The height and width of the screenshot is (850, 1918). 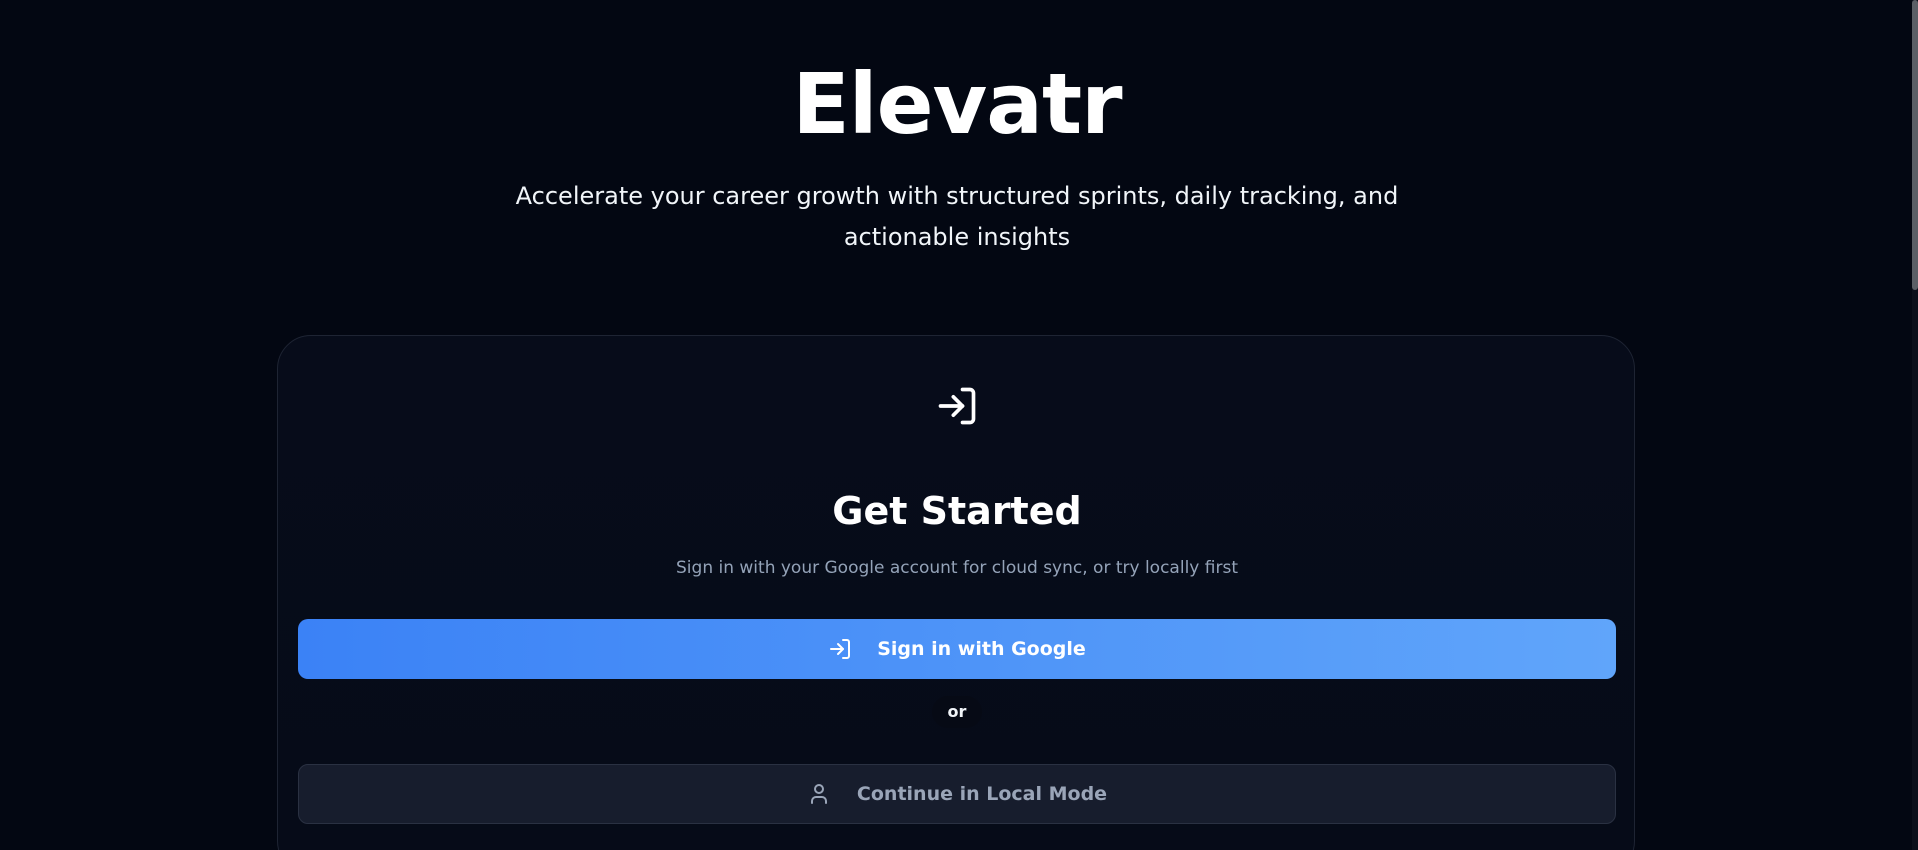 I want to click on brand-title: Elevatr, so click(x=957, y=104).